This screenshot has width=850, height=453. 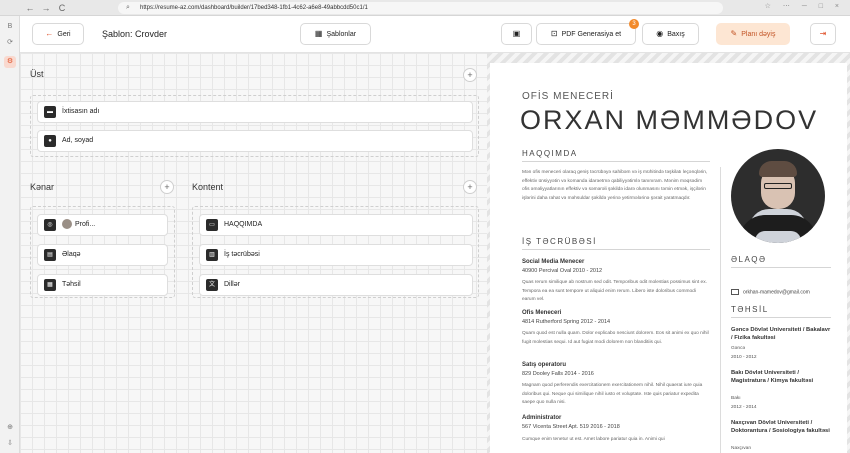 I want to click on education-city: Naxçıvan, so click(x=741, y=448).